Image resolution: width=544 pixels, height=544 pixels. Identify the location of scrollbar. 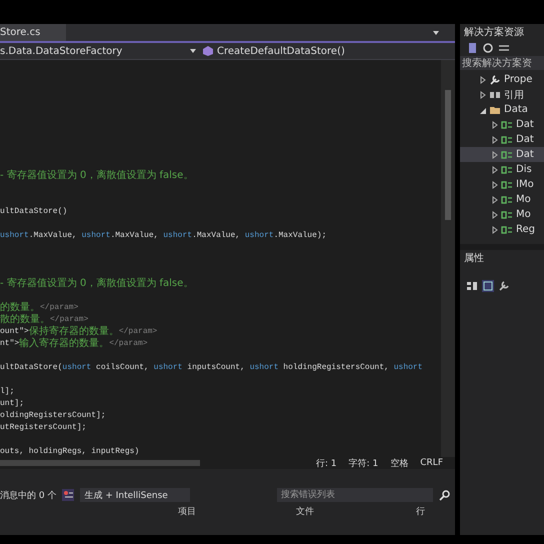
(448, 258).